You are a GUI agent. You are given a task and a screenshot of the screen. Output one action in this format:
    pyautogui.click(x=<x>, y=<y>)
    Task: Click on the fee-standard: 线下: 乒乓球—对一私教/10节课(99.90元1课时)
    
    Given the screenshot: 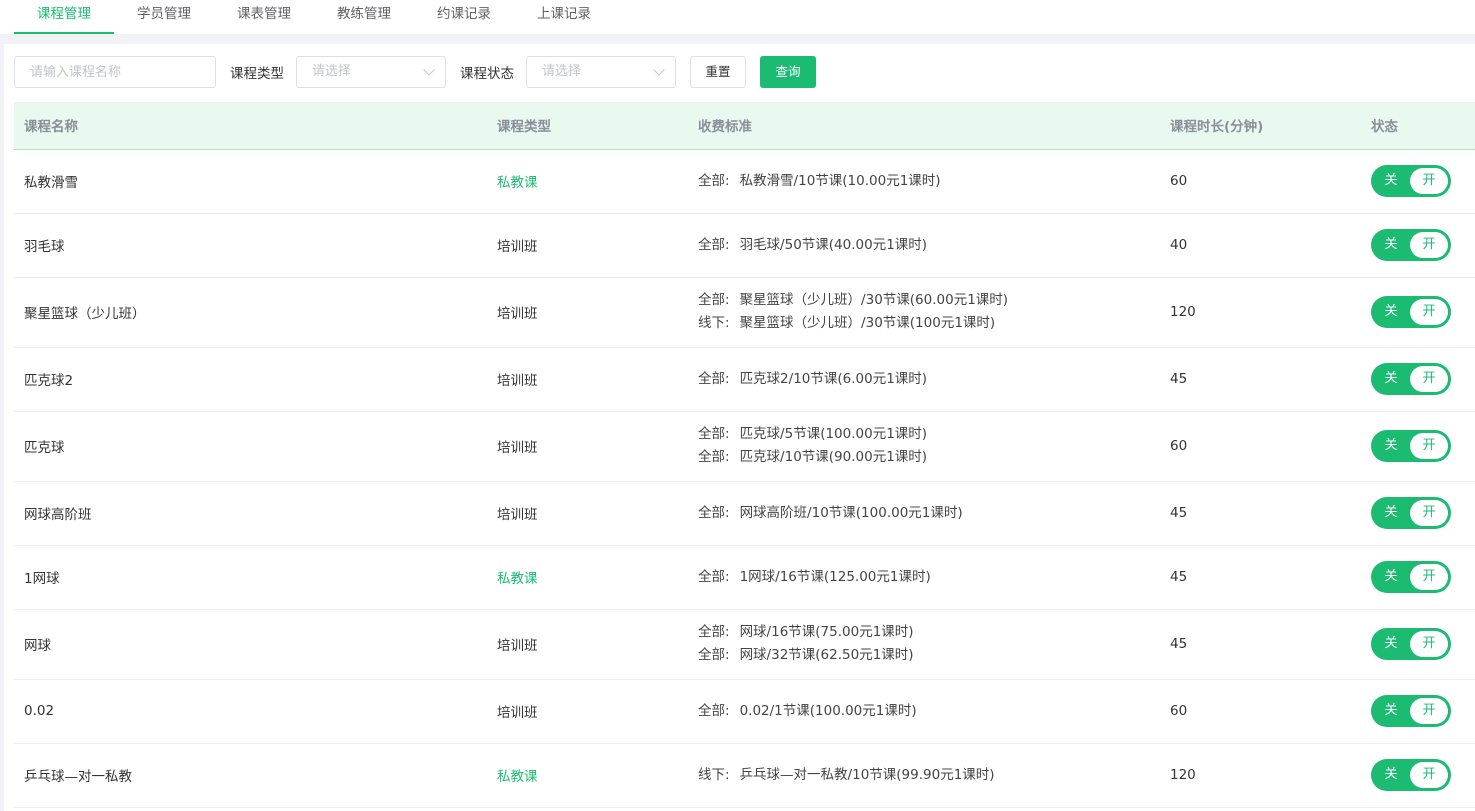 What is the action you would take?
    pyautogui.click(x=924, y=775)
    